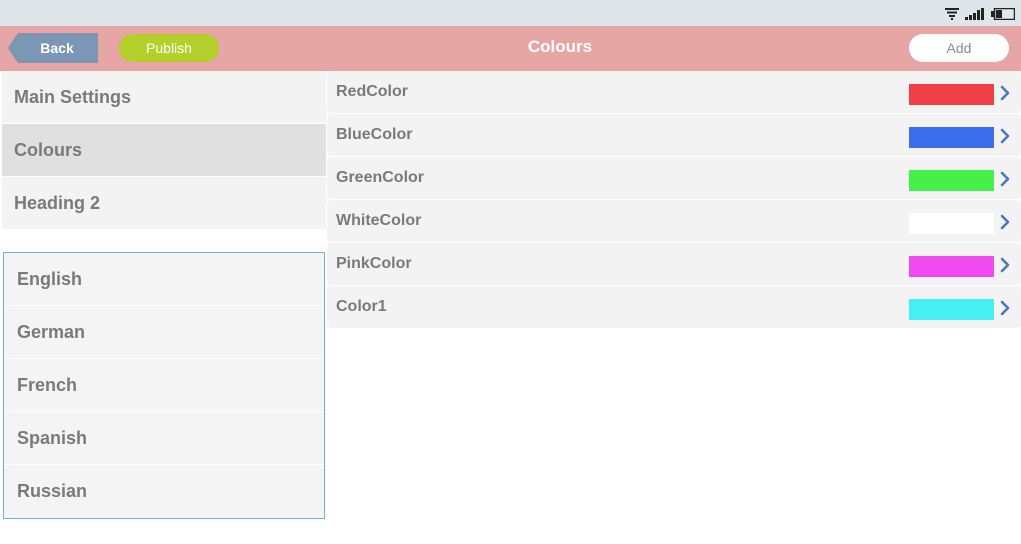 This screenshot has width=1021, height=544. I want to click on color-name: Color1, so click(361, 306).